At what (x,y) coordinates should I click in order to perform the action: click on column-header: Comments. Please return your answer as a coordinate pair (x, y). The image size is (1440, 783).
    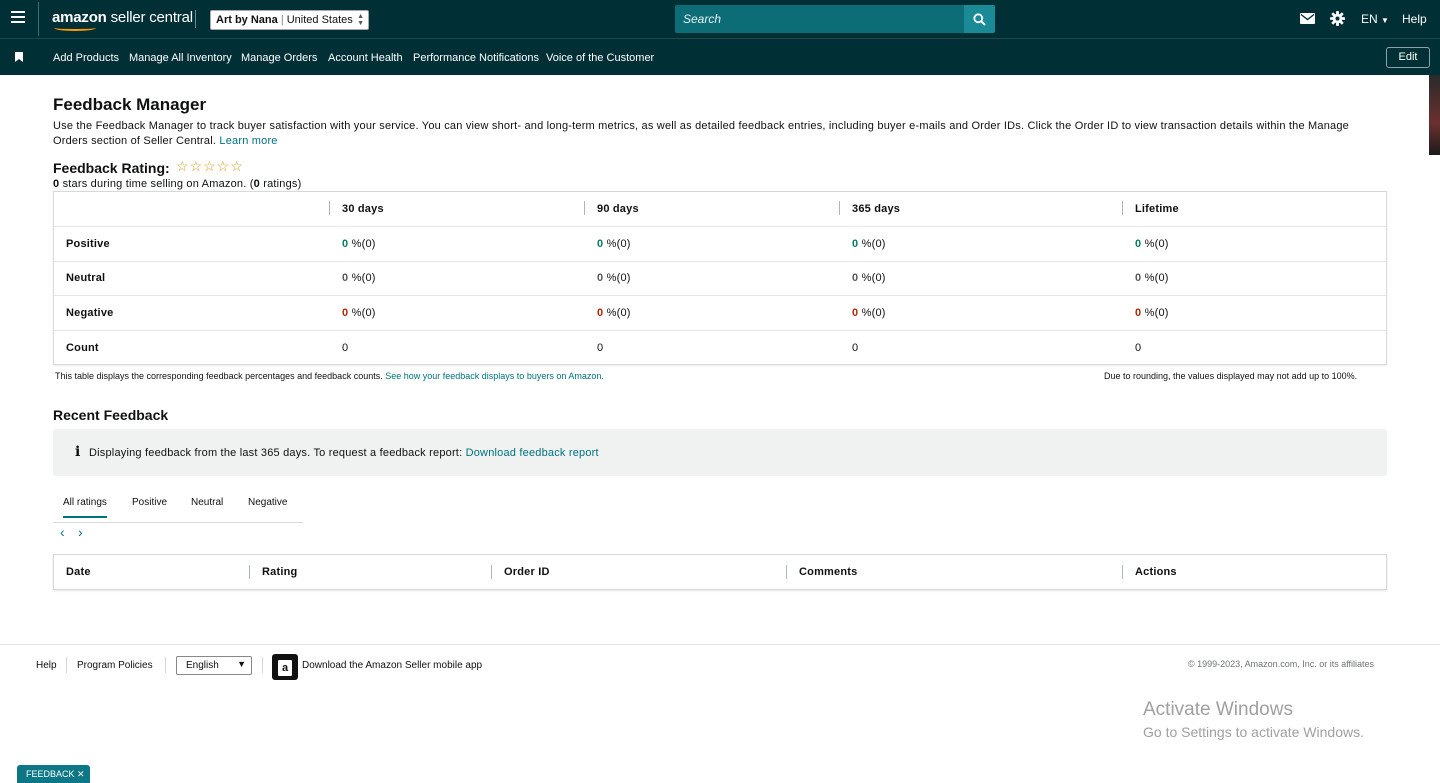
    Looking at the image, I should click on (828, 572).